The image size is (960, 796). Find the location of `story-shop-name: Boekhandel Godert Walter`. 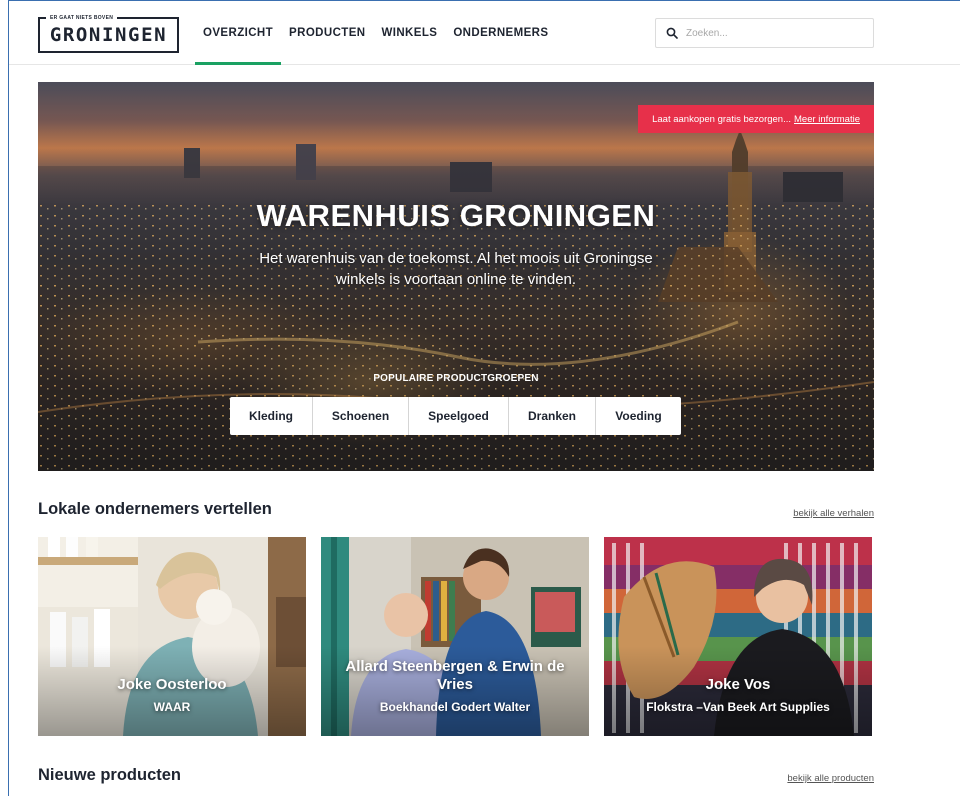

story-shop-name: Boekhandel Godert Walter is located at coordinates (455, 707).